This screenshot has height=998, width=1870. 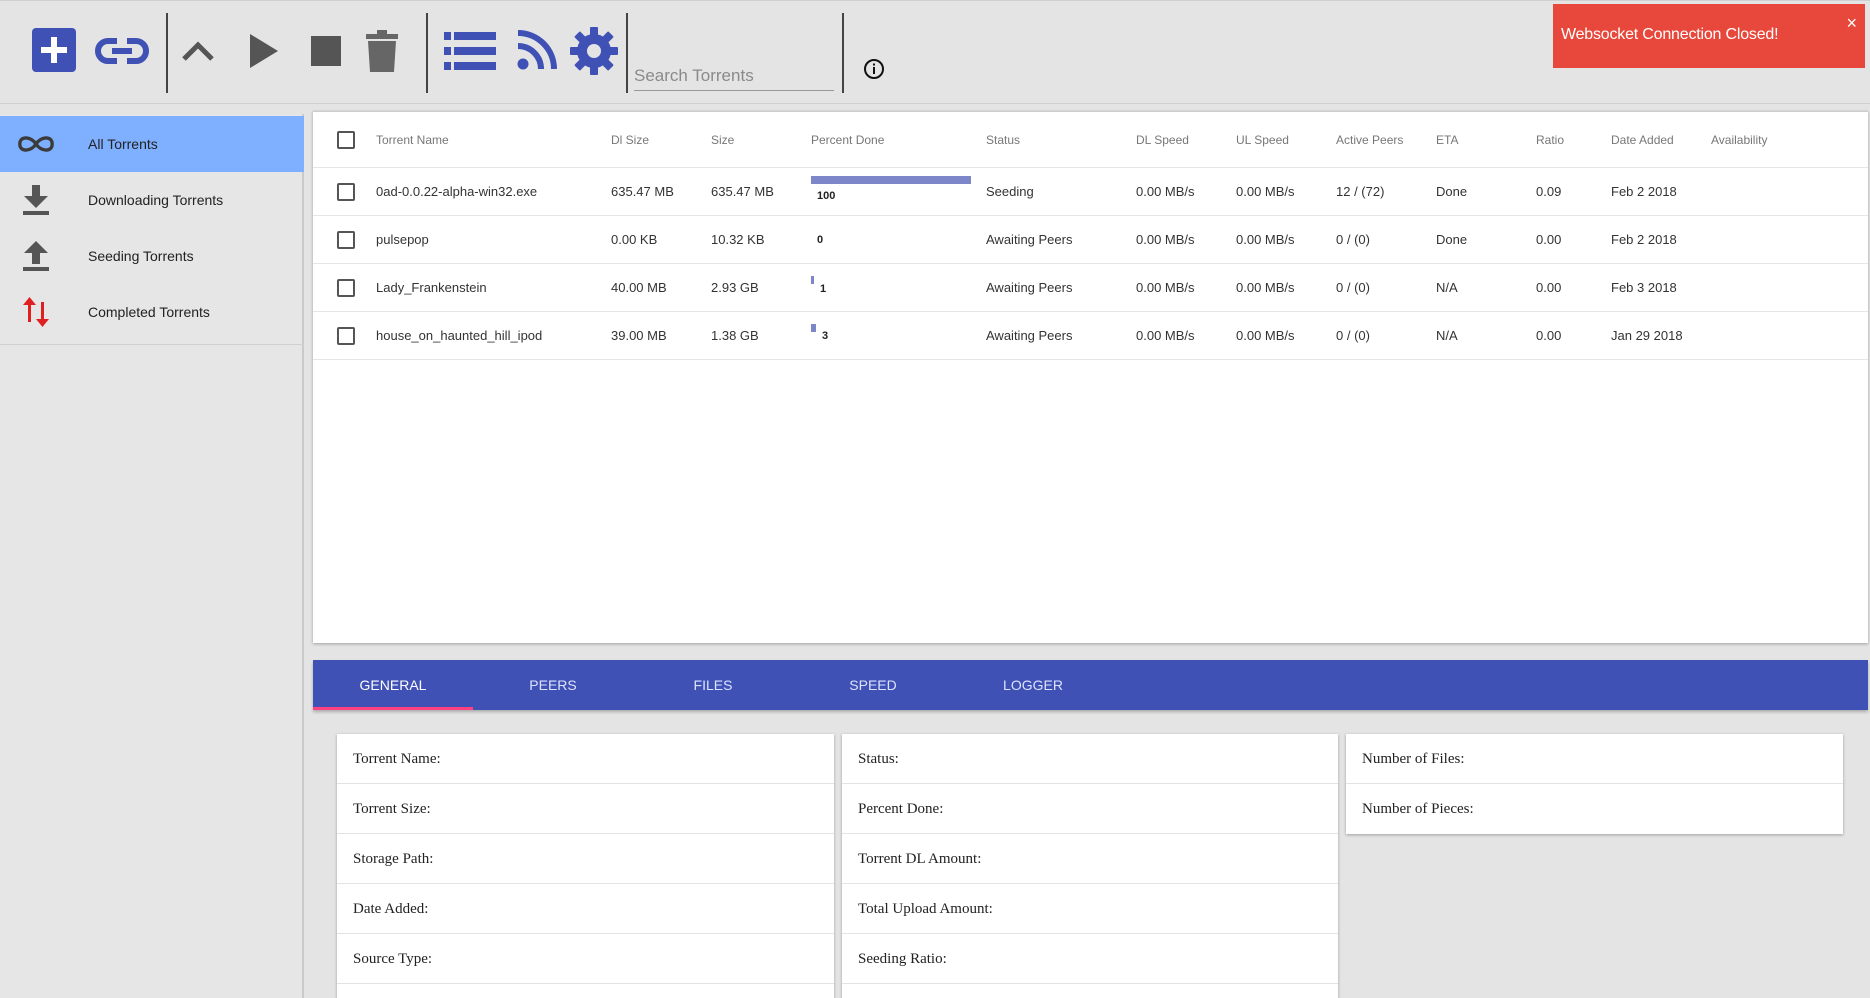 What do you see at coordinates (36, 256) in the screenshot?
I see `upload-icon` at bounding box center [36, 256].